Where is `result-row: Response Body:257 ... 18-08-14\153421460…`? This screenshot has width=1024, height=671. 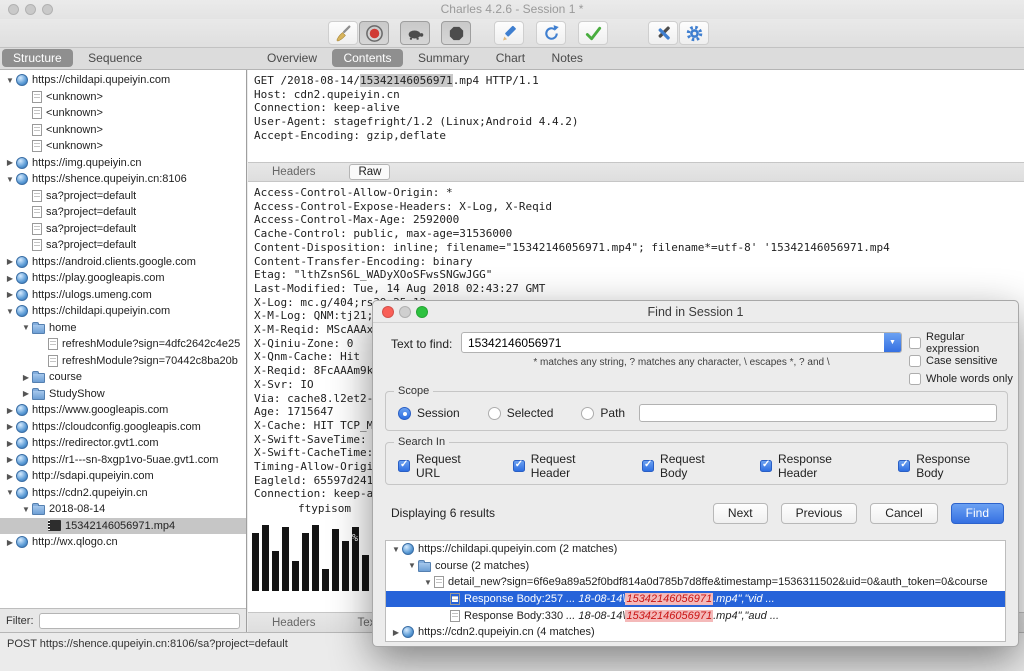 result-row: Response Body:257 ... 18-08-14\153421460… is located at coordinates (695, 599).